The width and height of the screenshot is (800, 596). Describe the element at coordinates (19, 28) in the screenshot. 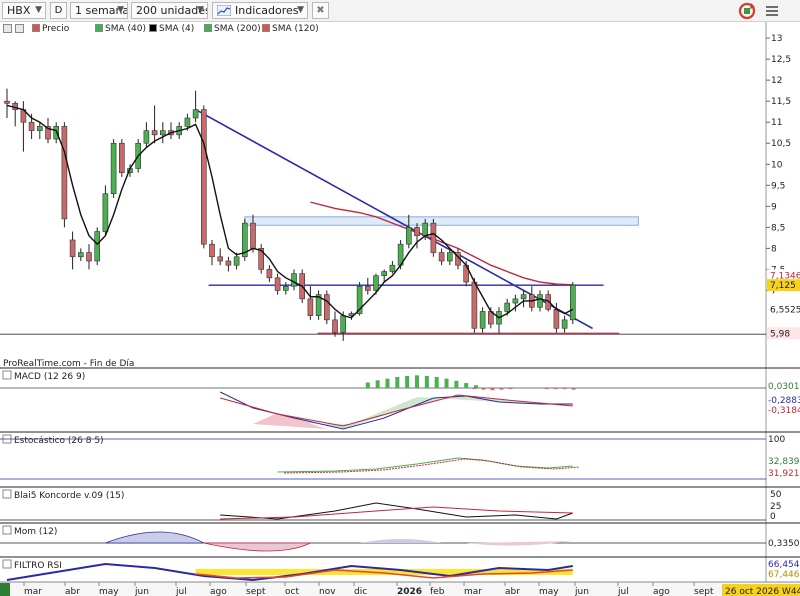

I see `add-indicator-icon` at that location.